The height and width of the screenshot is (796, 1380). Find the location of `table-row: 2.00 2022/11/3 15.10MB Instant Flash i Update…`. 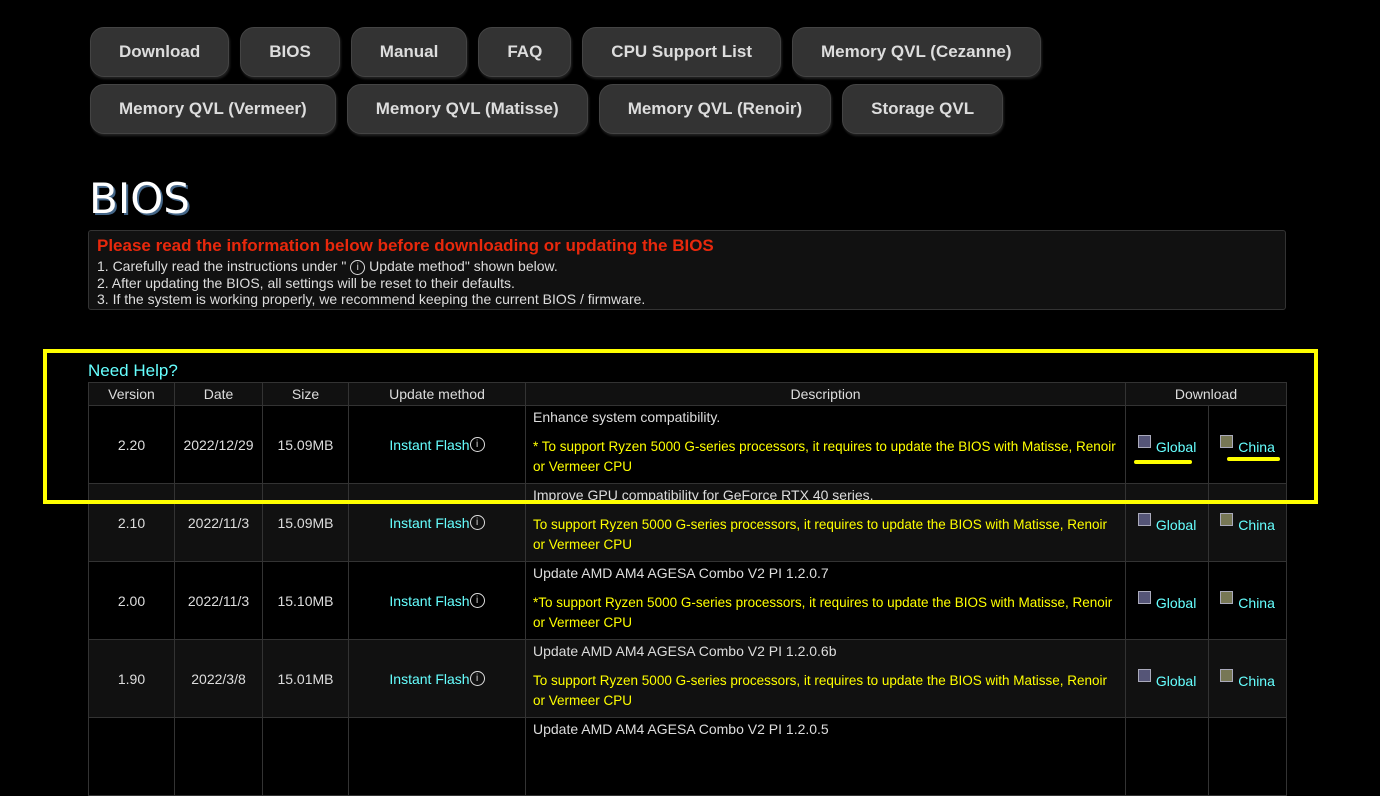

table-row: 2.00 2022/11/3 15.10MB Instant Flash i Update… is located at coordinates (687, 600).